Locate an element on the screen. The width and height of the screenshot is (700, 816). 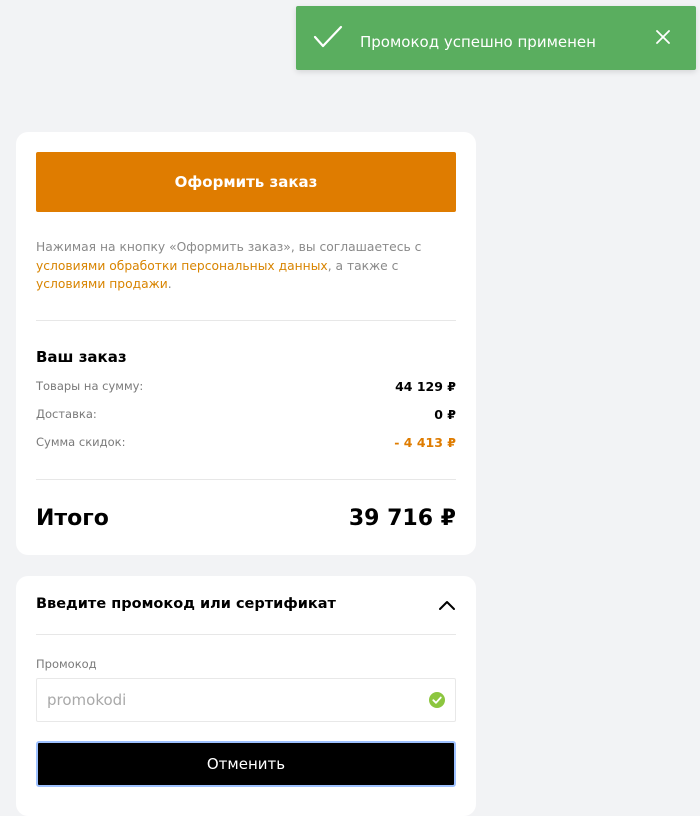
checkmark-icon is located at coordinates (328, 36).